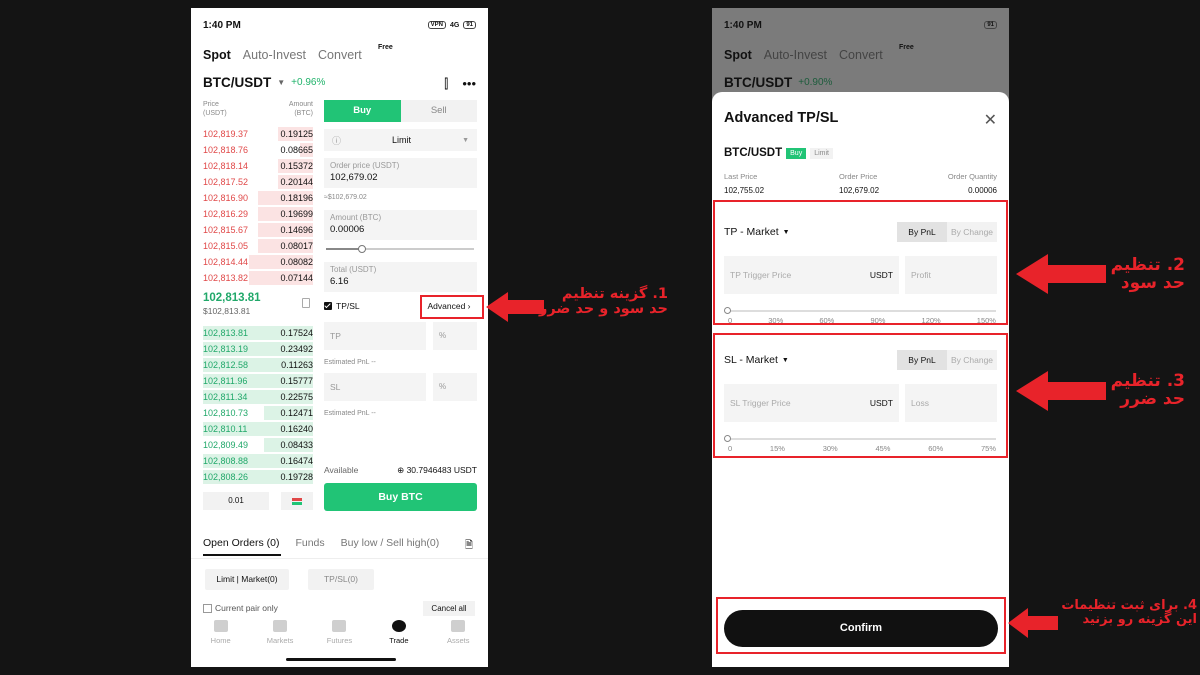 This screenshot has width=1200, height=675. I want to click on row-price: 102,812.58, so click(226, 365).